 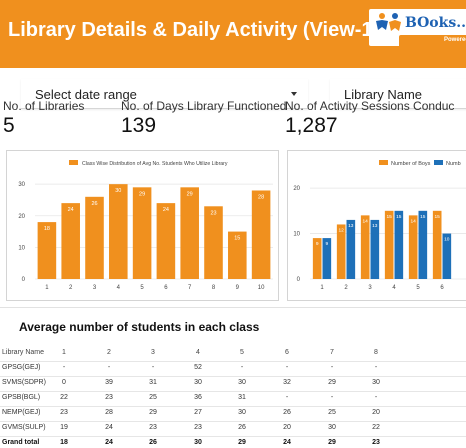 What do you see at coordinates (261, 288) in the screenshot?
I see `x-tick-label: 10` at bounding box center [261, 288].